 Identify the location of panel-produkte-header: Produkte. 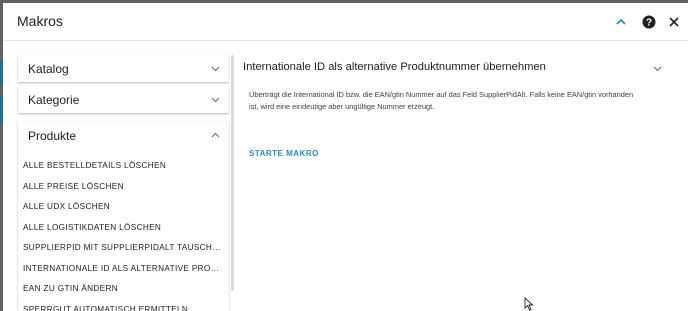
(123, 135).